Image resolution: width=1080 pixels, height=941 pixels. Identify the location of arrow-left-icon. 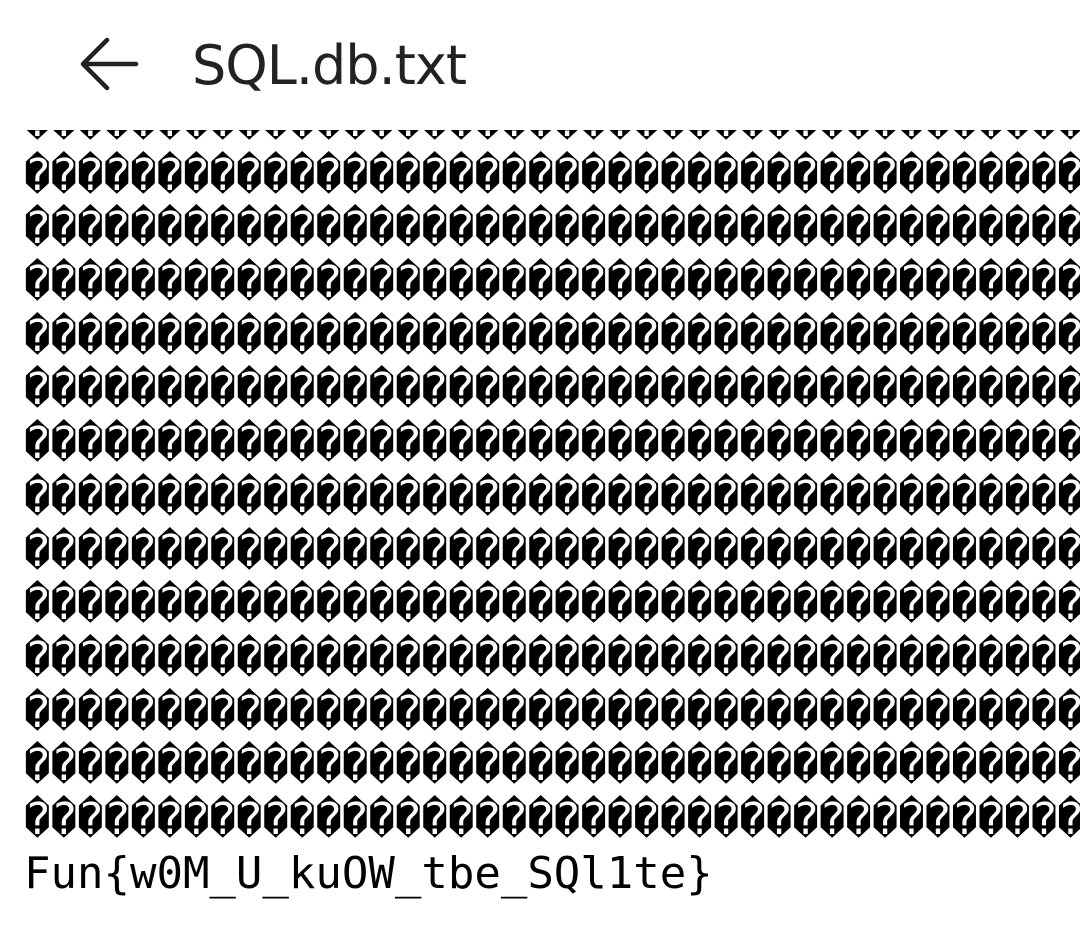
(109, 64).